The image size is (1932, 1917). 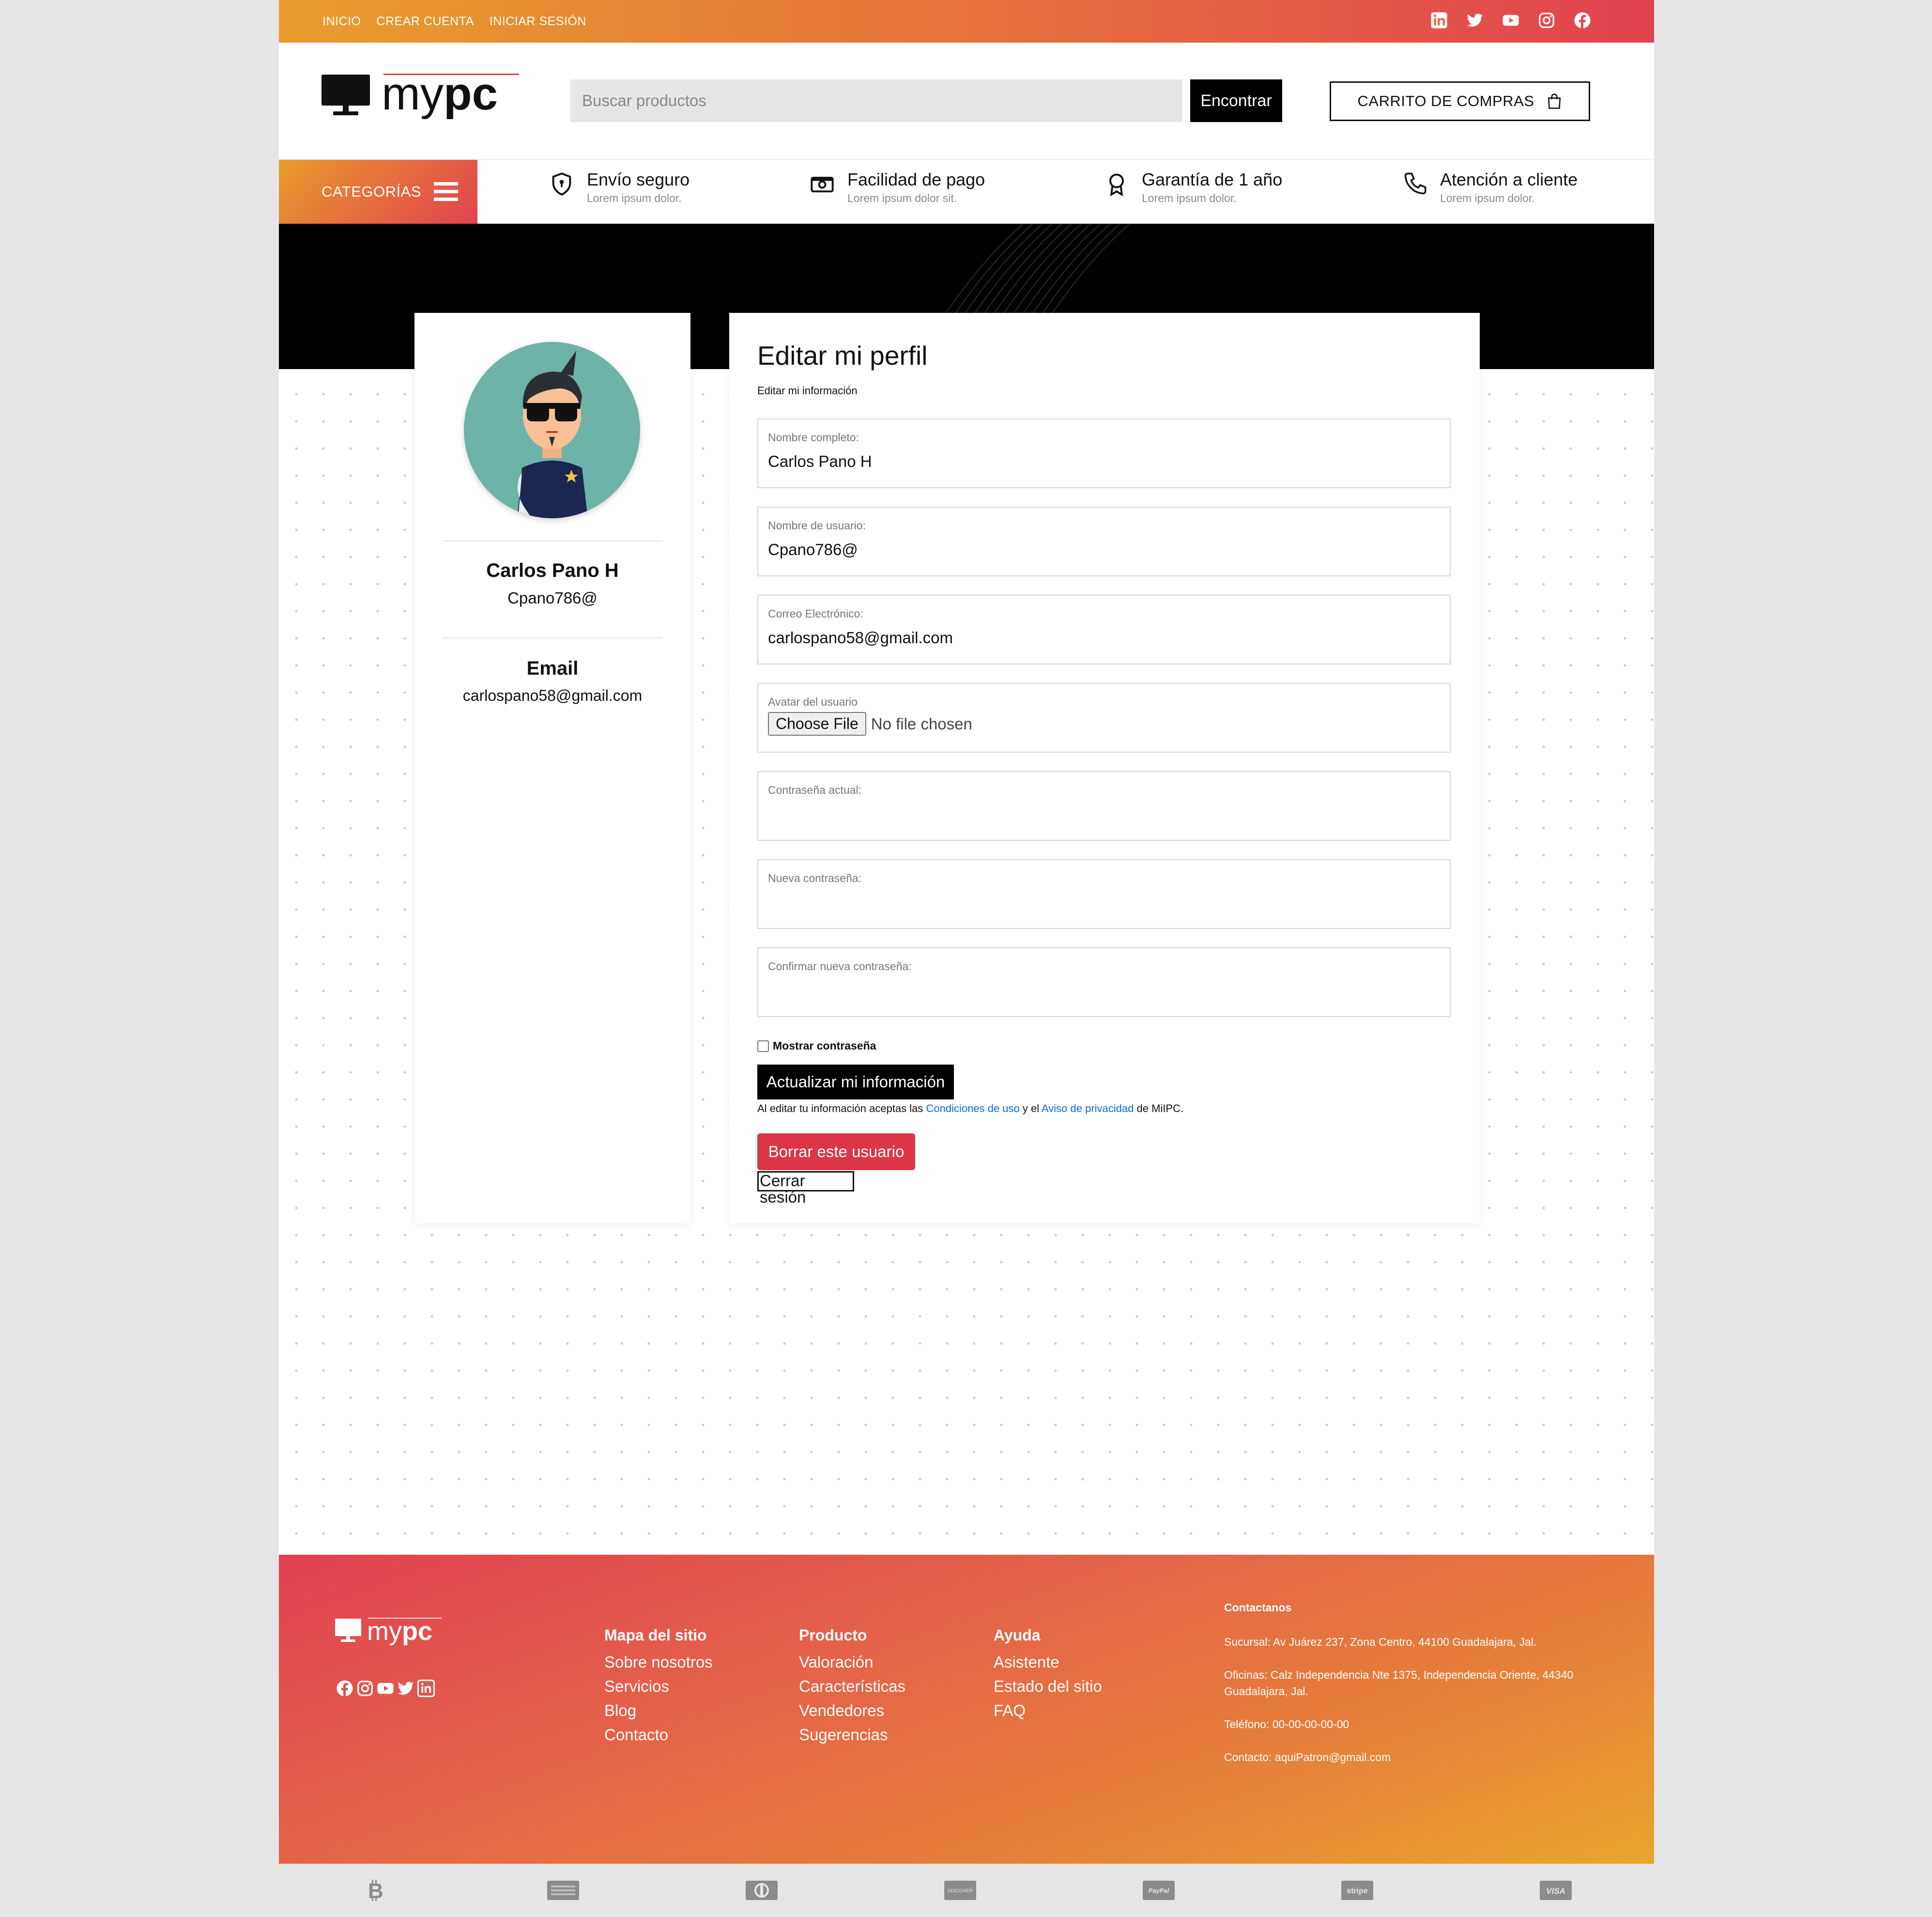 I want to click on profile-email-heading: Email, so click(x=552, y=669).